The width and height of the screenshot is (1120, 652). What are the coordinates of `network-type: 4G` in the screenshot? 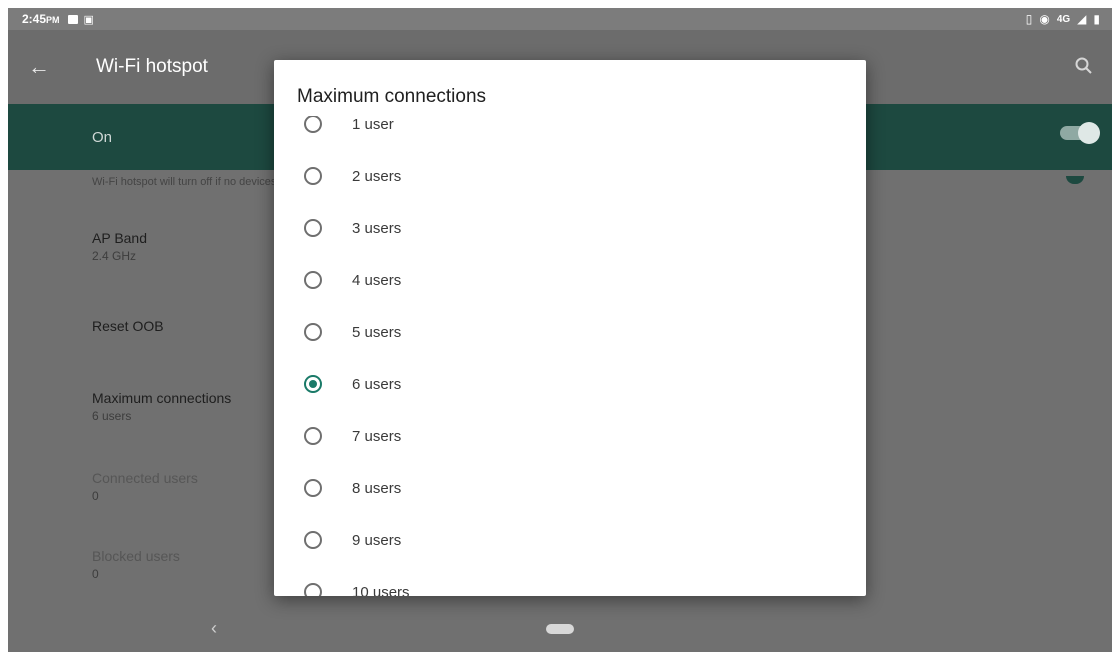 It's located at (1063, 19).